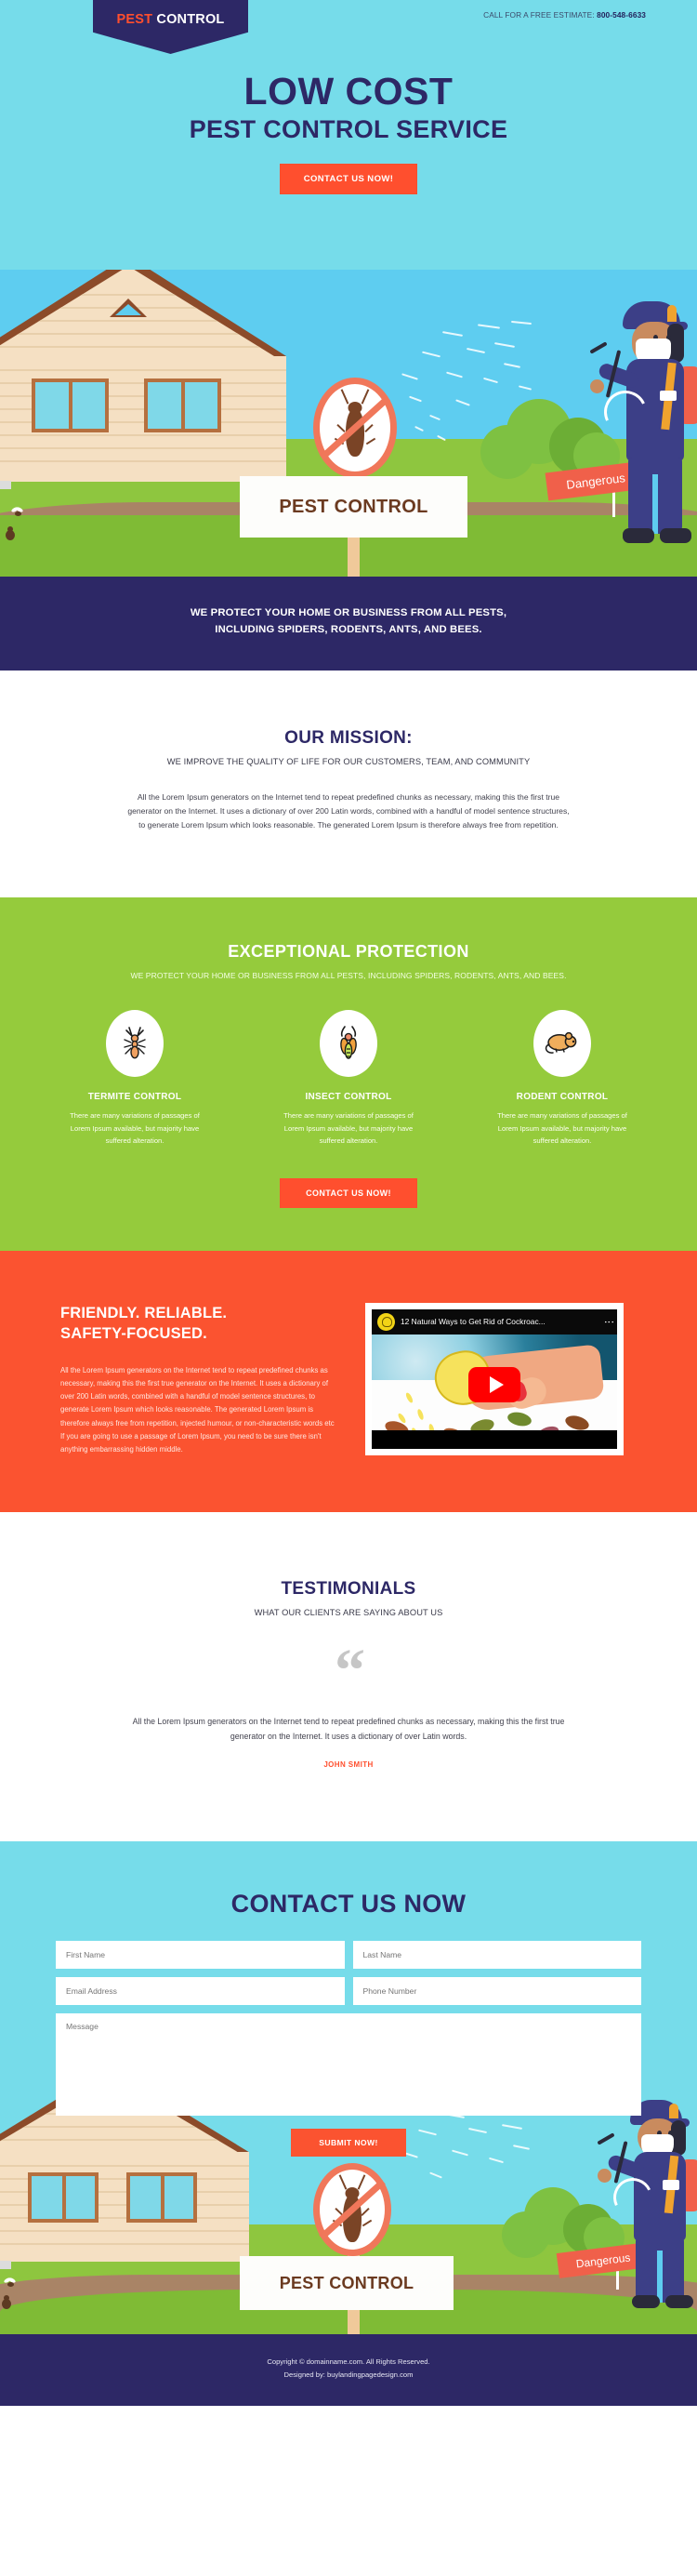 The image size is (697, 2576). I want to click on hero-subheadline: PEST CONTROL SERVICE, so click(348, 128).